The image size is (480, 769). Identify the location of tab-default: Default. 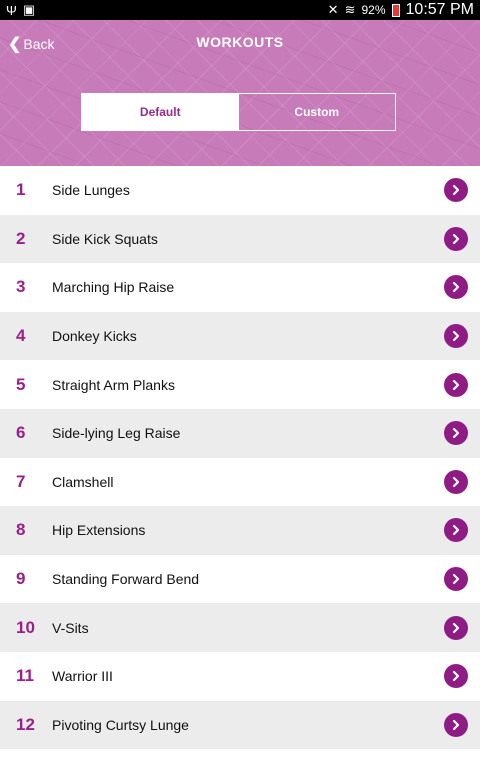
(160, 112).